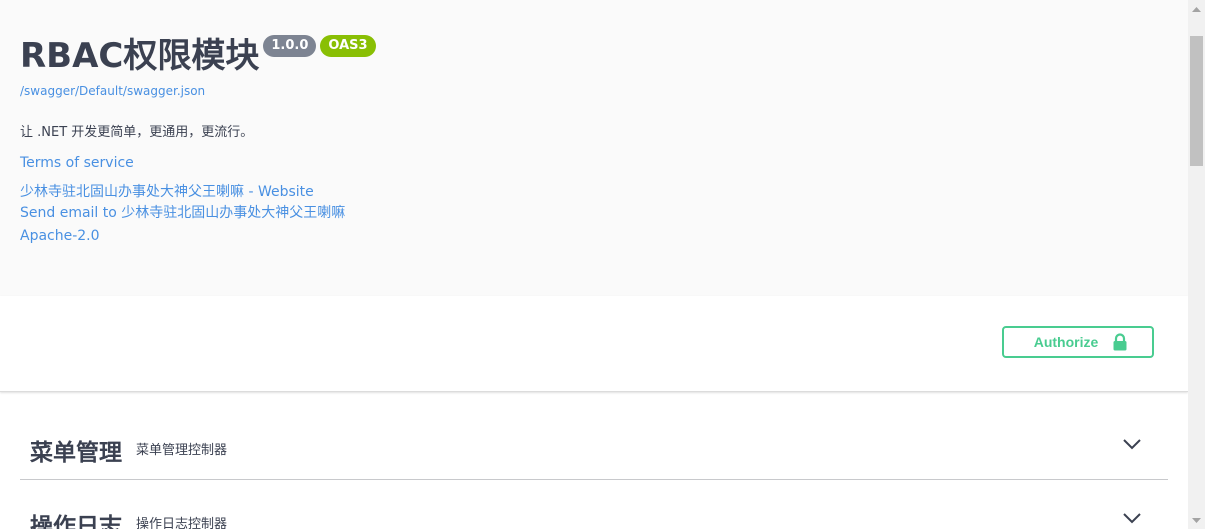 Image resolution: width=1205 pixels, height=529 pixels. I want to click on spec-url-link: /swagger/Default/swagger.json, so click(112, 91).